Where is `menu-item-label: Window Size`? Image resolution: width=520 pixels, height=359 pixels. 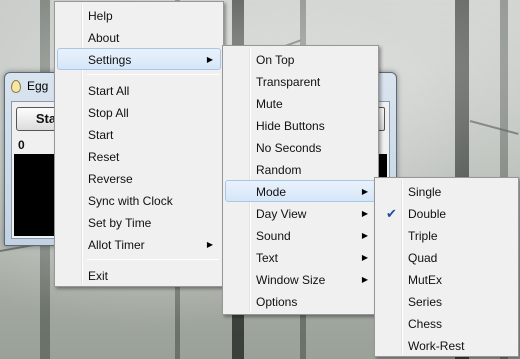 menu-item-label: Window Size is located at coordinates (291, 280).